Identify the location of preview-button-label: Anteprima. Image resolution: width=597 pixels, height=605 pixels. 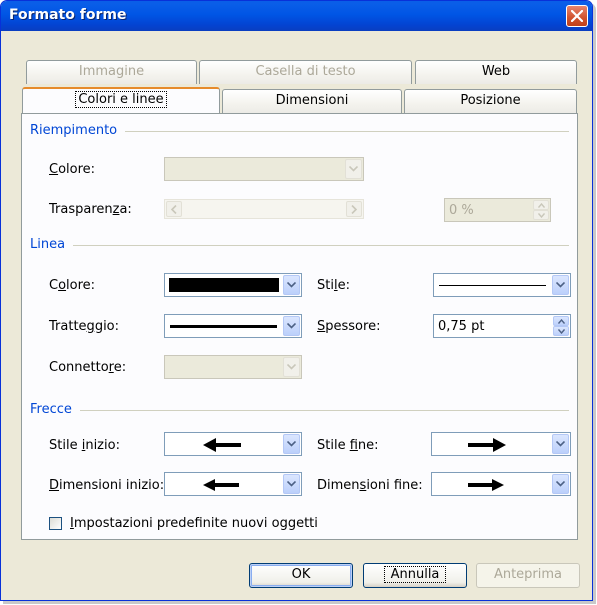
(528, 574).